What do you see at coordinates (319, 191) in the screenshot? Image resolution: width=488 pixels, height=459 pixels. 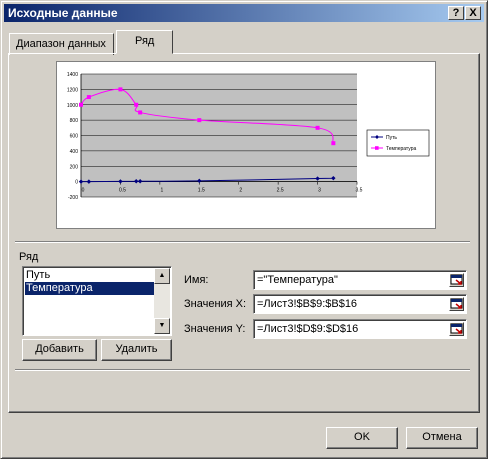 I see `x-tick-label: 3` at bounding box center [319, 191].